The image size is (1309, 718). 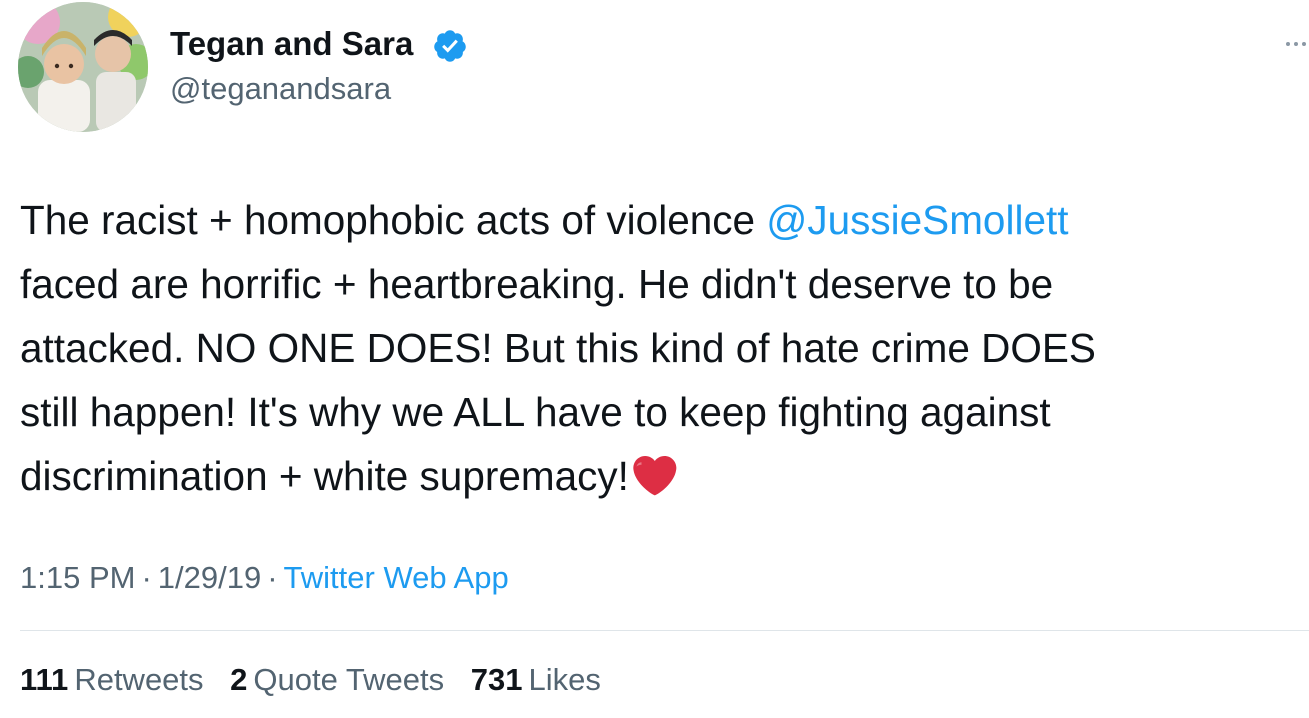 What do you see at coordinates (496, 679) in the screenshot?
I see `likes-count: 731` at bounding box center [496, 679].